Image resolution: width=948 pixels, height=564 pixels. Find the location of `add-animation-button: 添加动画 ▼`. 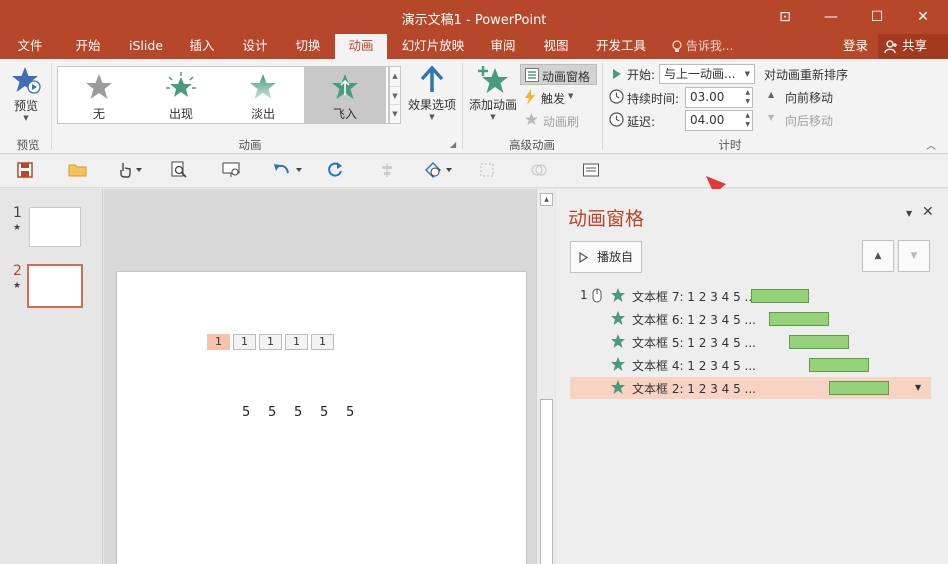

add-animation-button: 添加动画 ▼ is located at coordinates (493, 97).